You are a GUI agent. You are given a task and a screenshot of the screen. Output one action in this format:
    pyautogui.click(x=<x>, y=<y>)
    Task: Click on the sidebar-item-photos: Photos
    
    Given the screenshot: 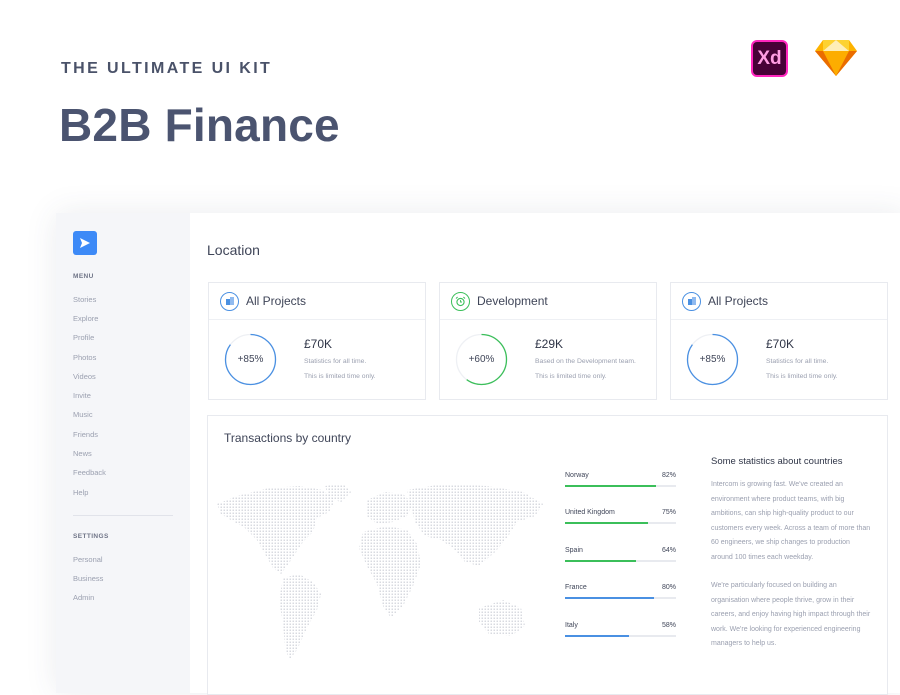 What is the action you would take?
    pyautogui.click(x=84, y=357)
    